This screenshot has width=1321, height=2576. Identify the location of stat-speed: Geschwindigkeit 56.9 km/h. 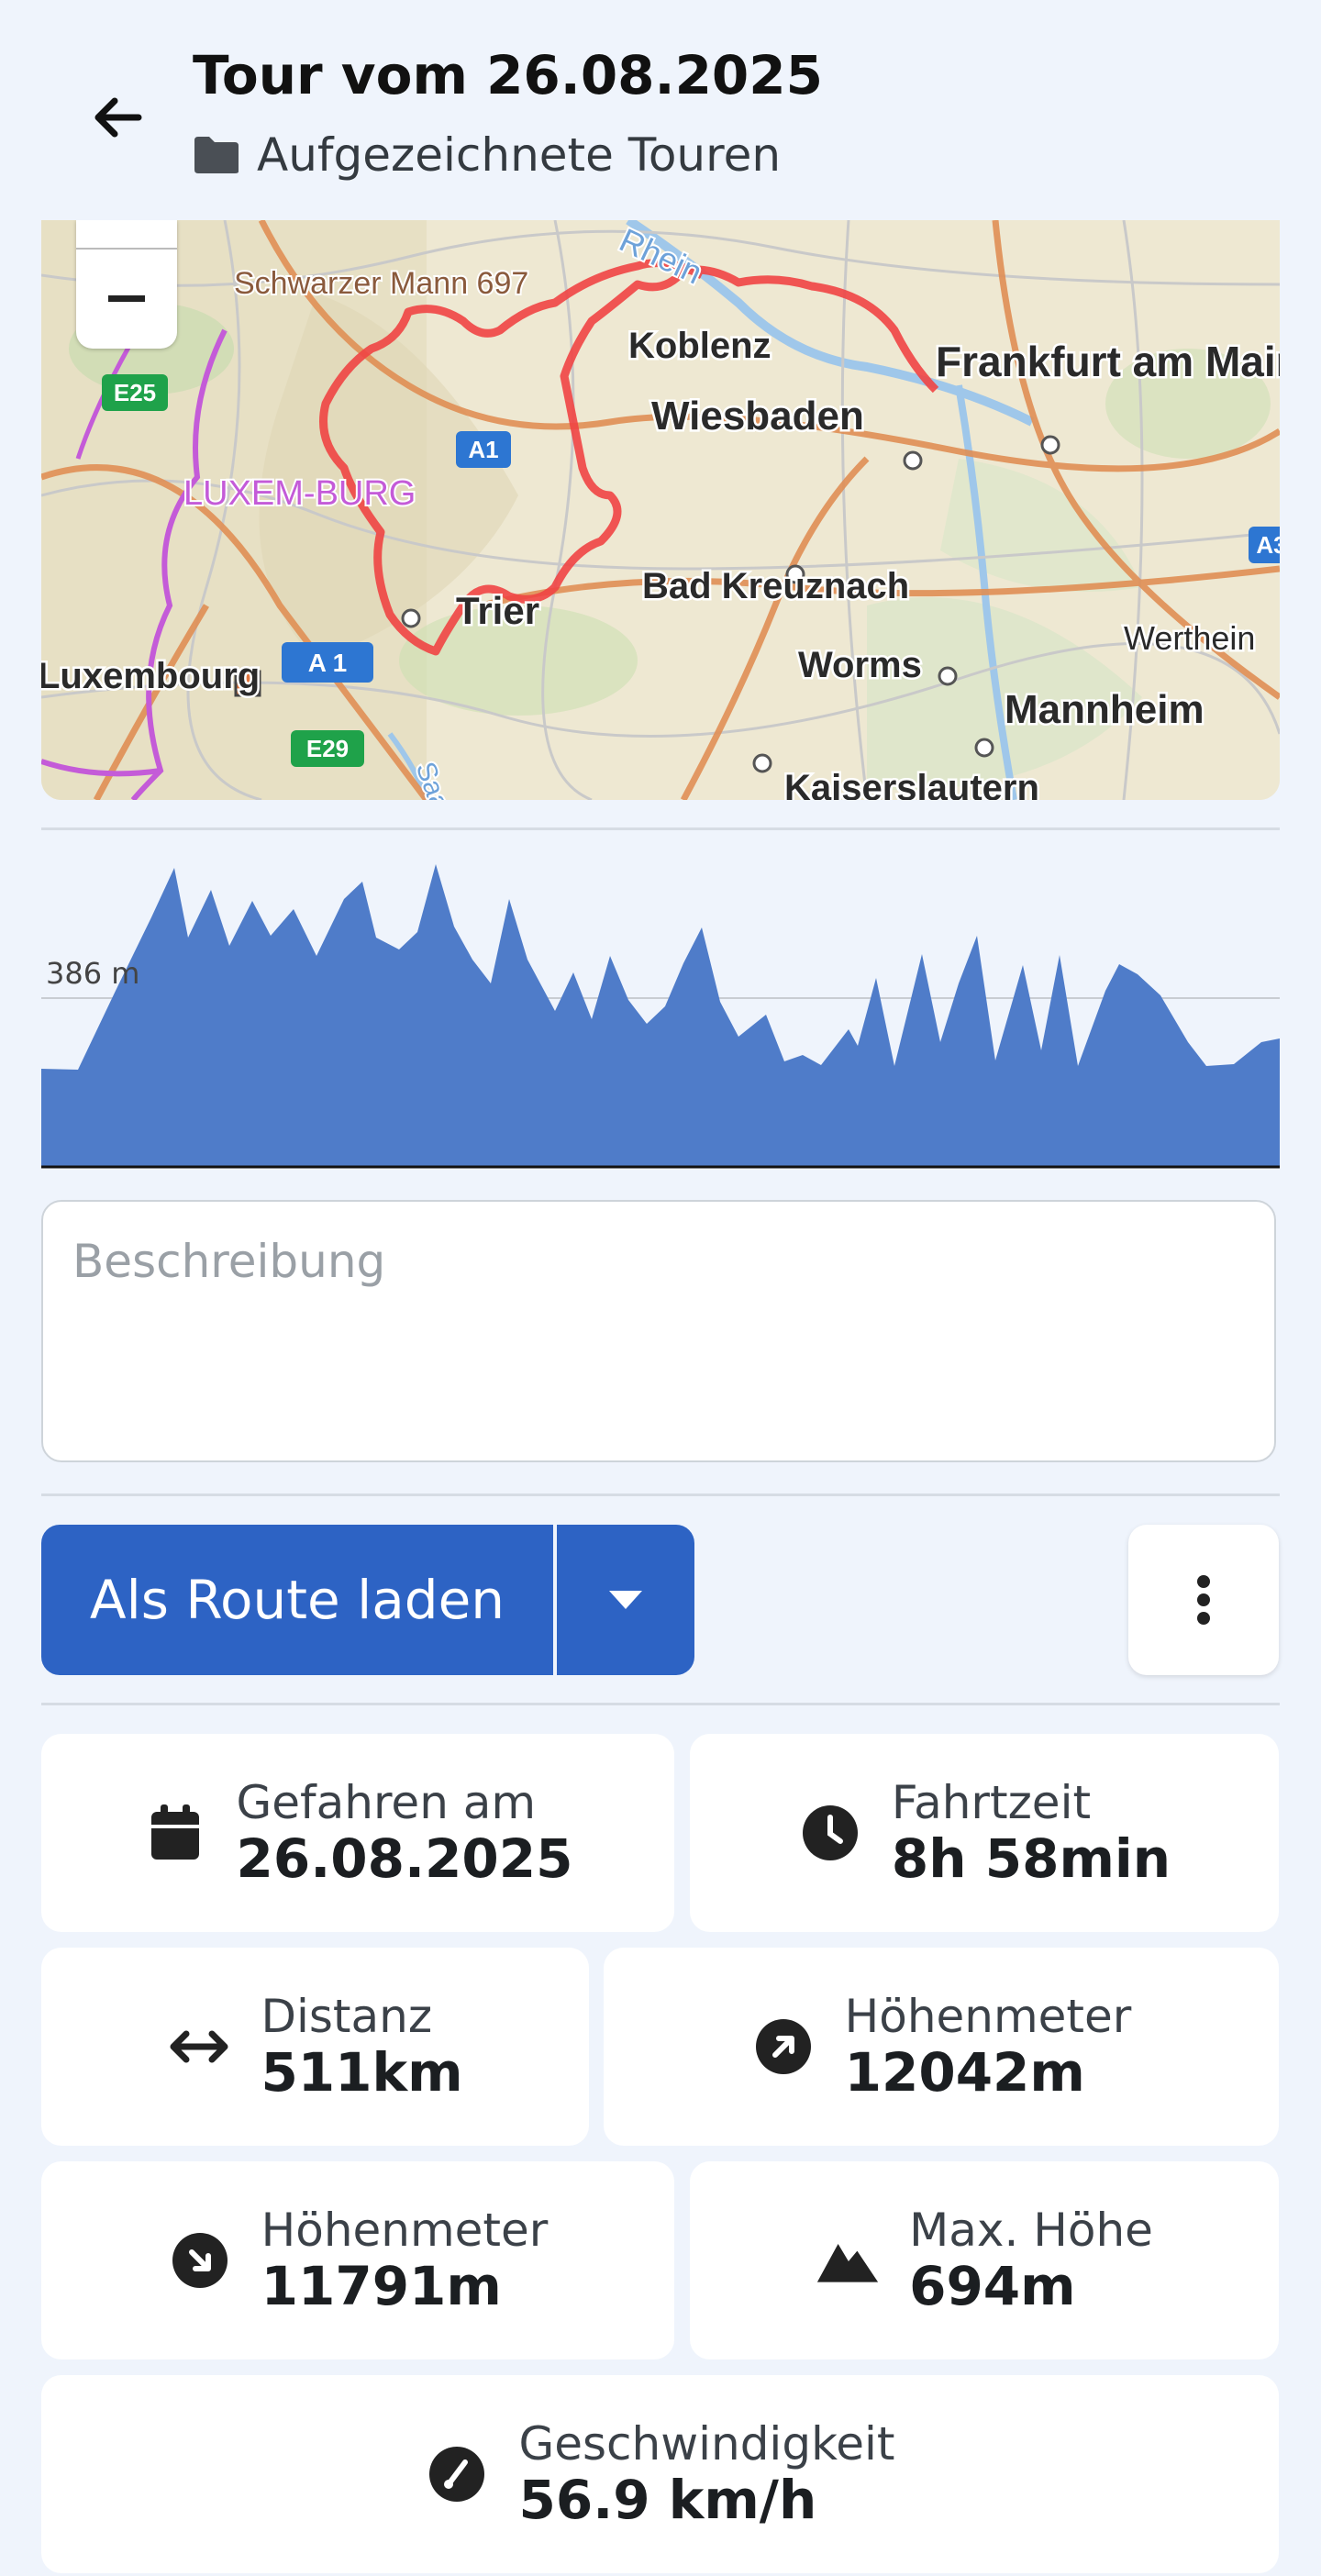
(660, 2474).